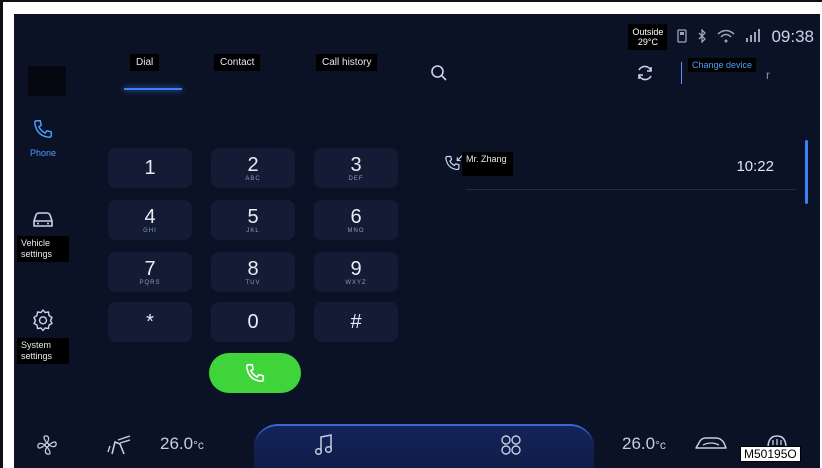  I want to click on fan-icon, so click(47, 445).